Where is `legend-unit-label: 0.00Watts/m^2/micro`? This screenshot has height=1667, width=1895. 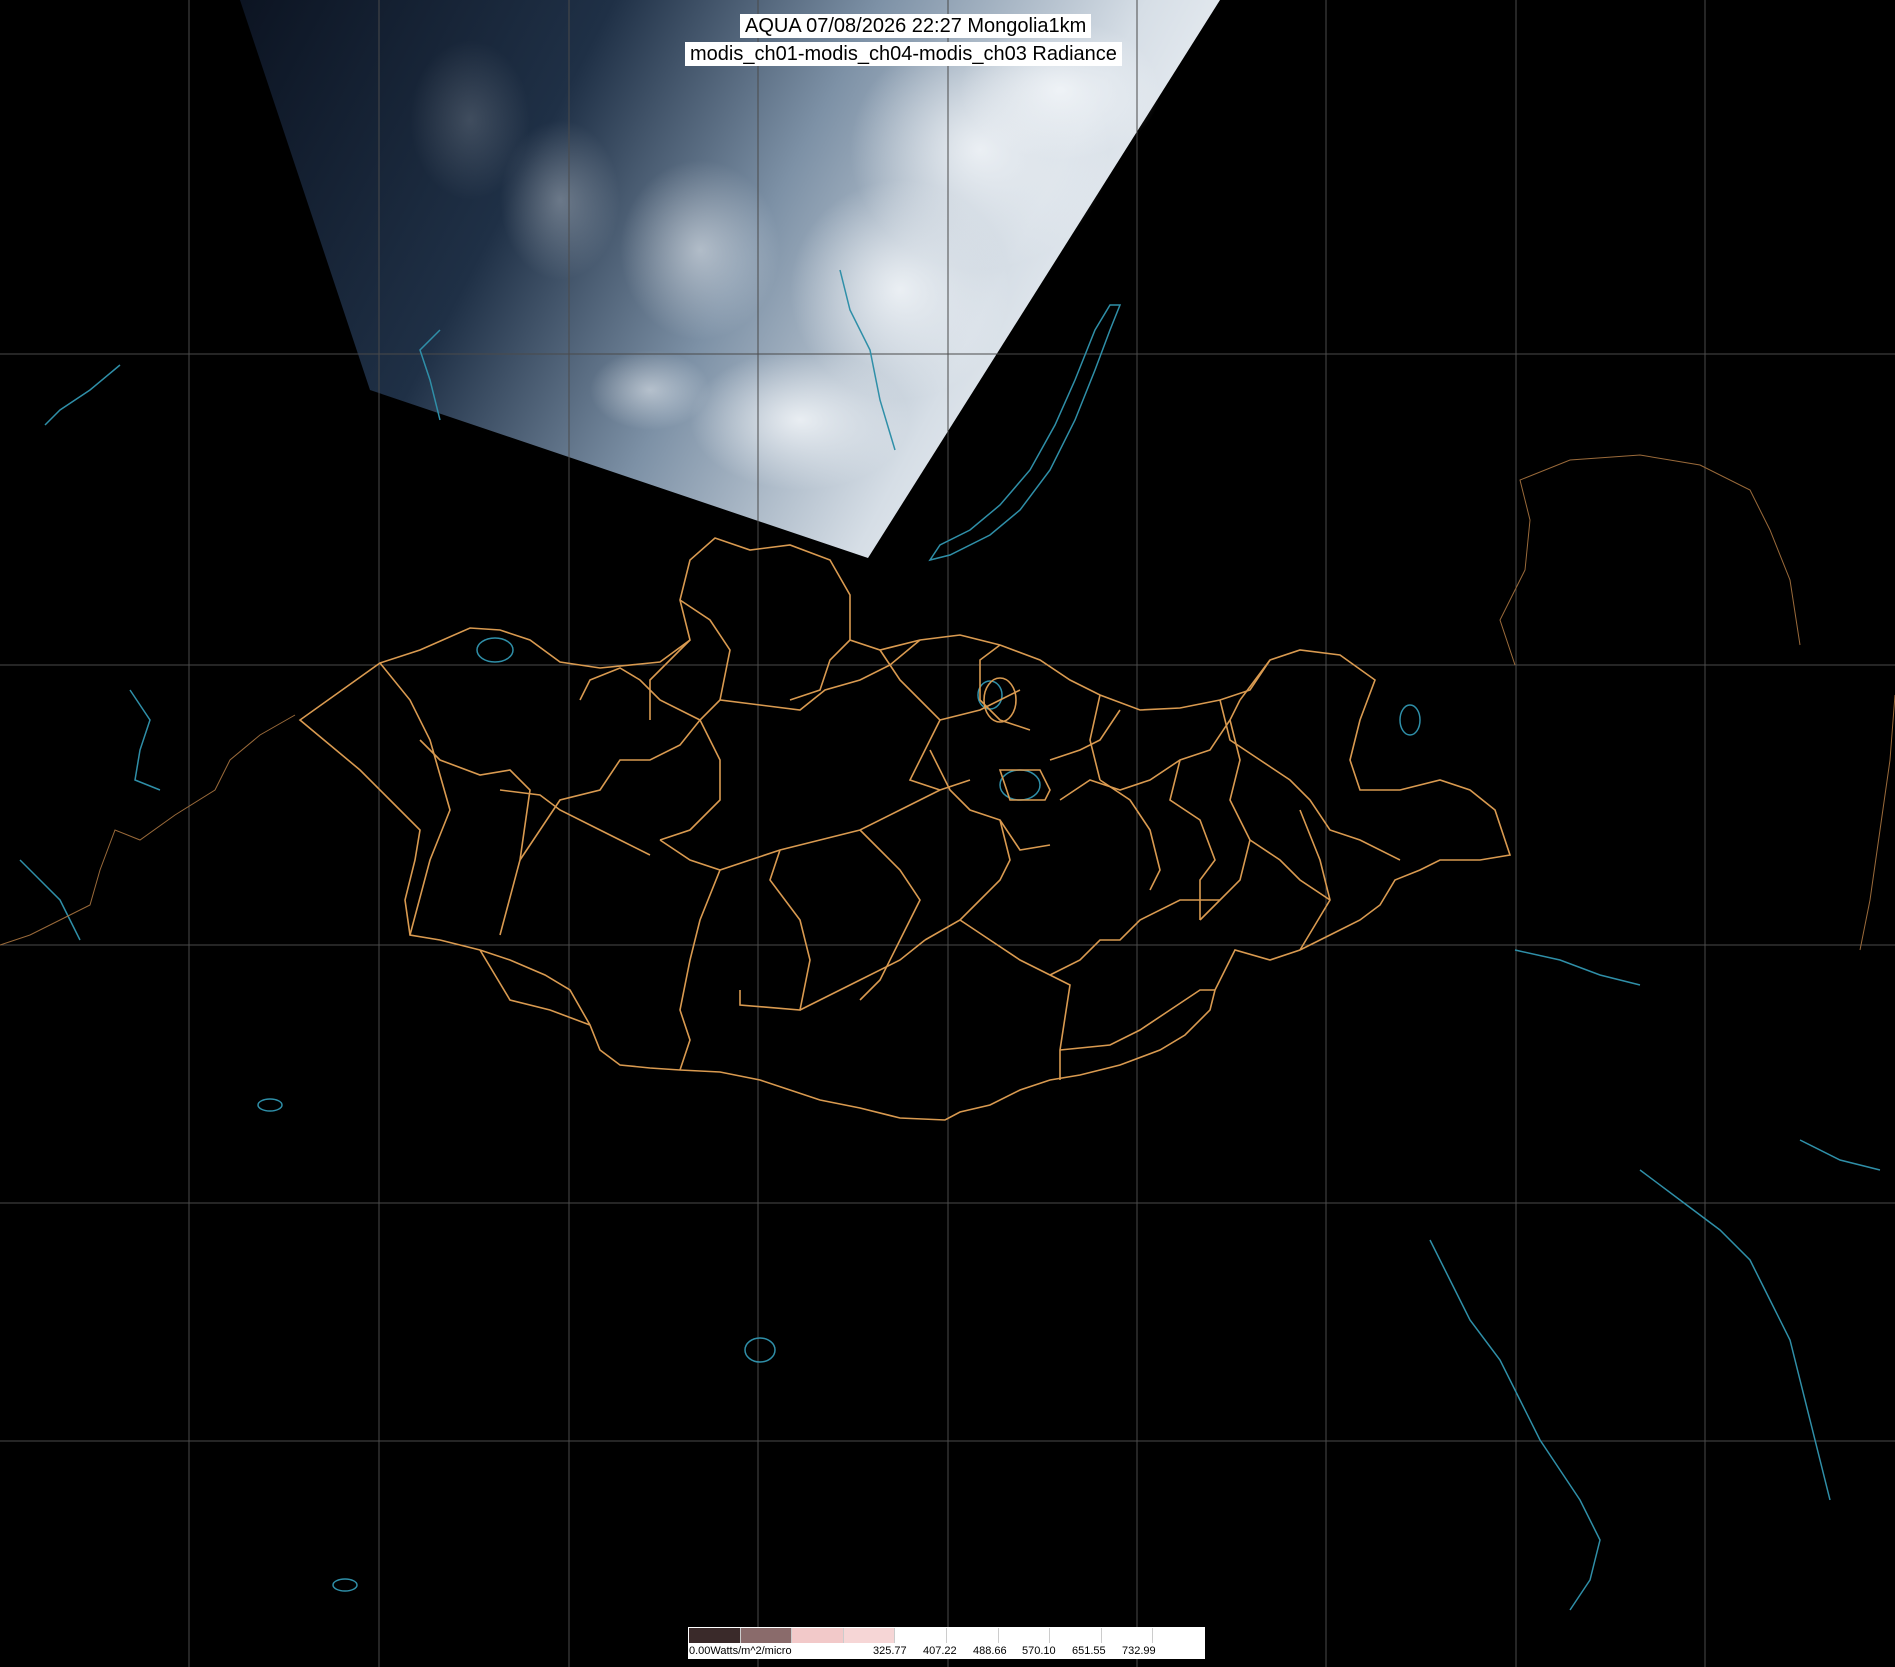 legend-unit-label: 0.00Watts/m^2/micro is located at coordinates (740, 1651).